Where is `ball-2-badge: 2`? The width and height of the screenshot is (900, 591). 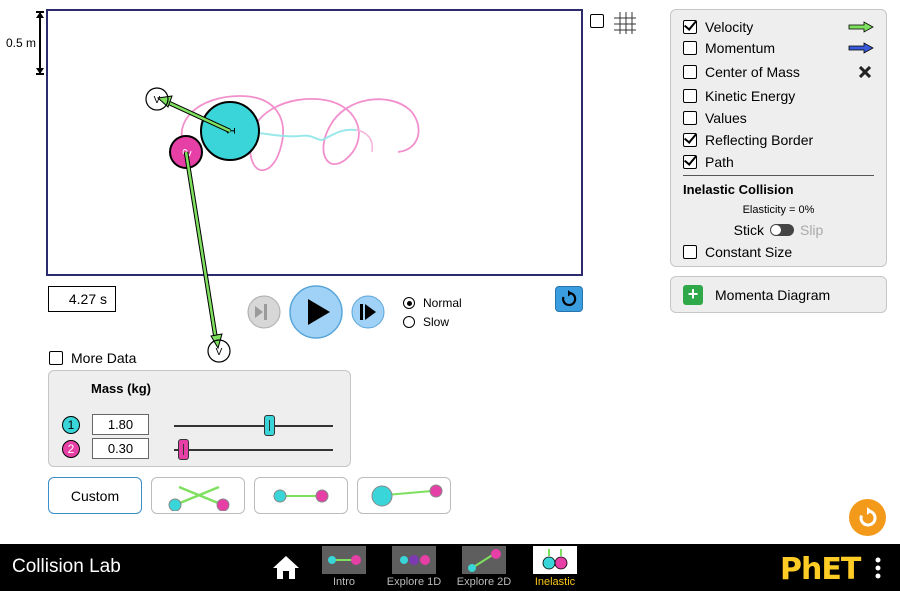
ball-2-badge: 2 is located at coordinates (71, 449).